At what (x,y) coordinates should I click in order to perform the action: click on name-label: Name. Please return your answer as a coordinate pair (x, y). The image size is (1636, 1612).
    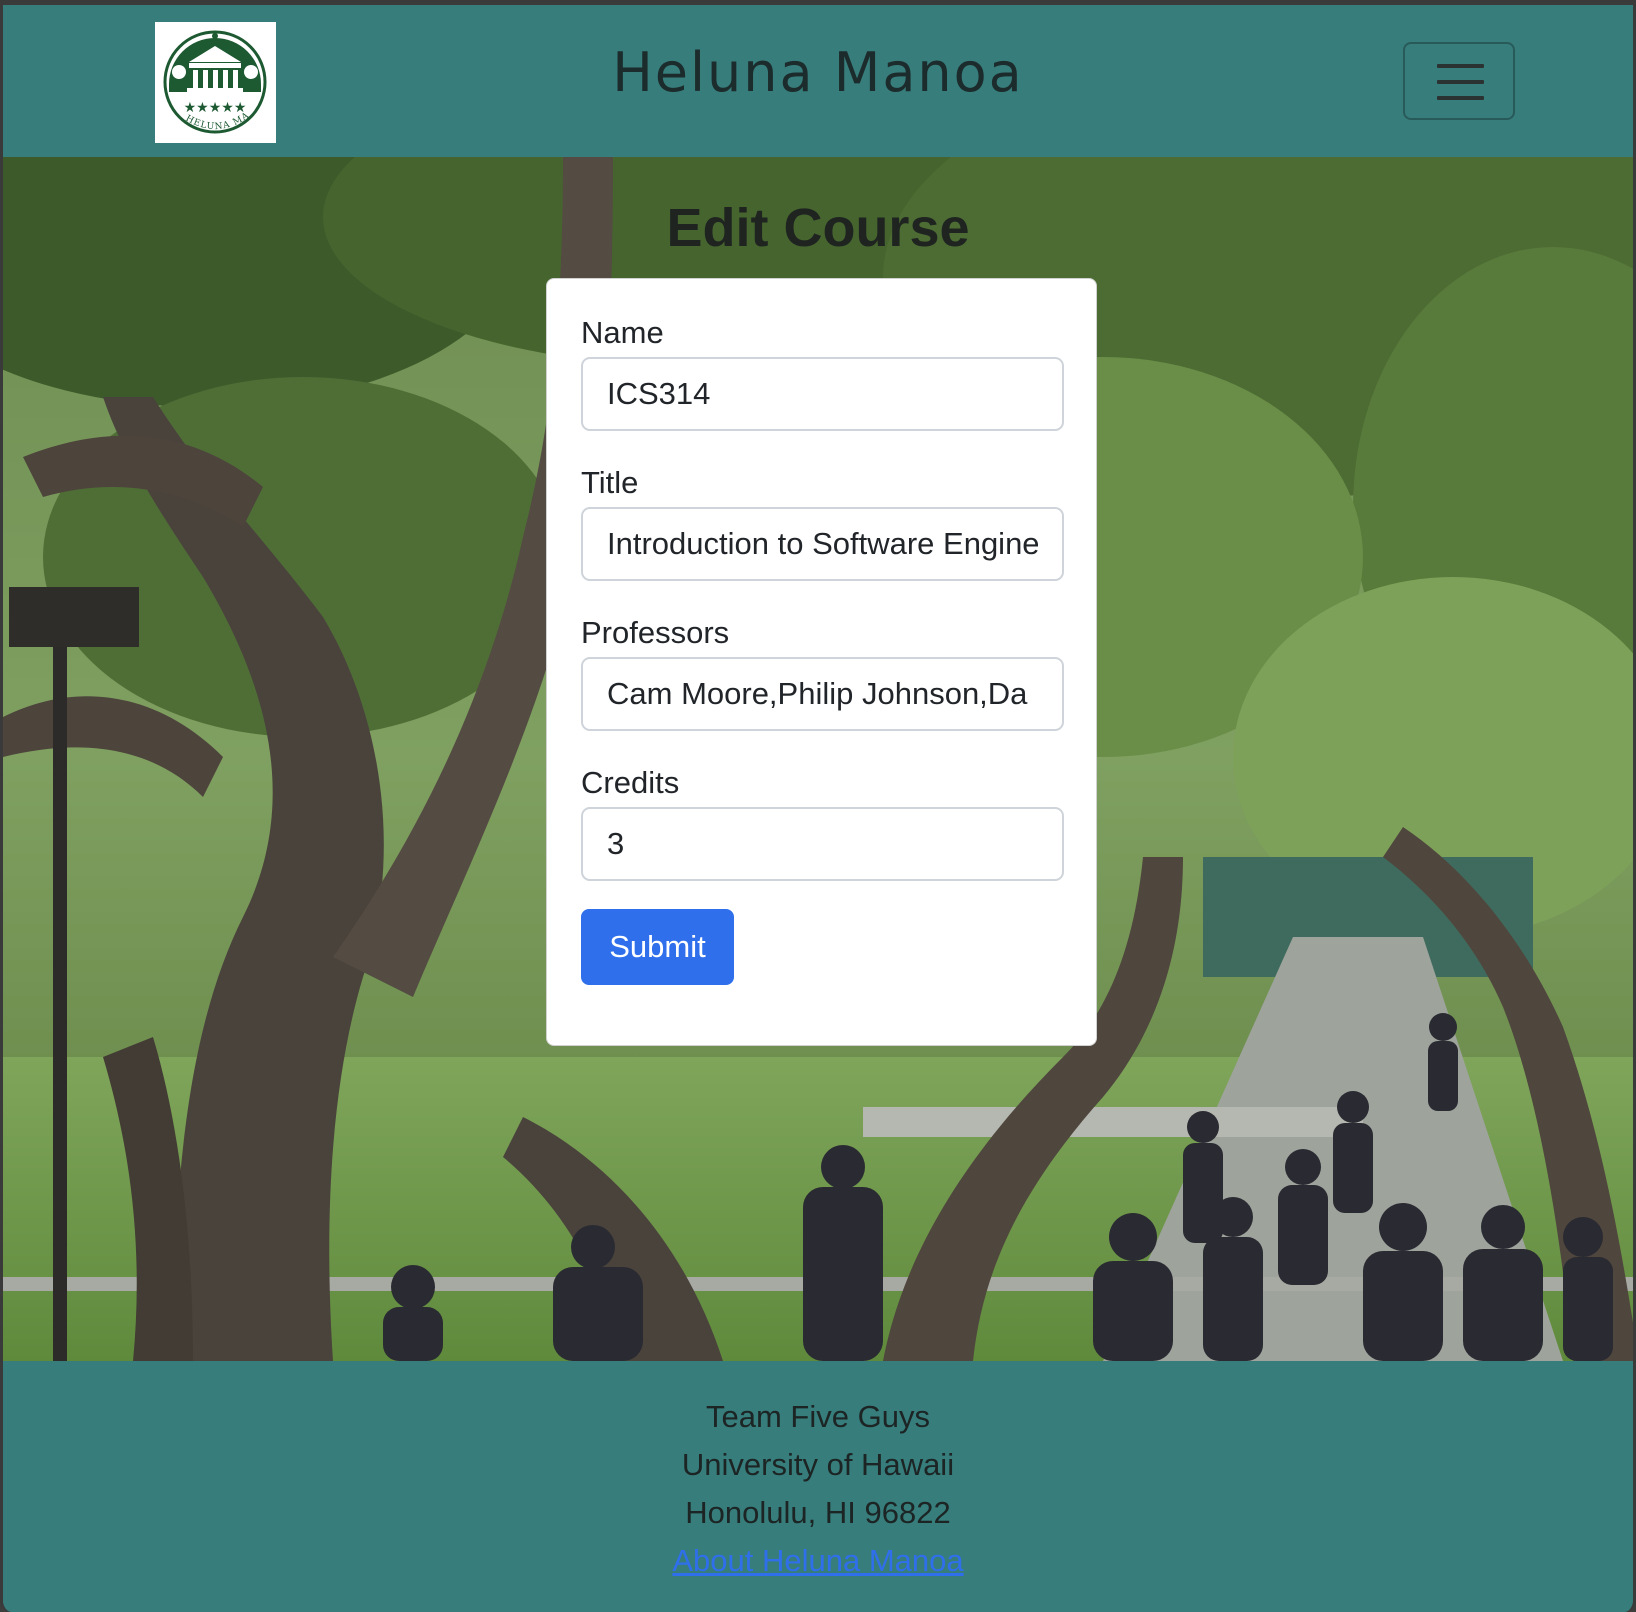
    Looking at the image, I should click on (622, 332).